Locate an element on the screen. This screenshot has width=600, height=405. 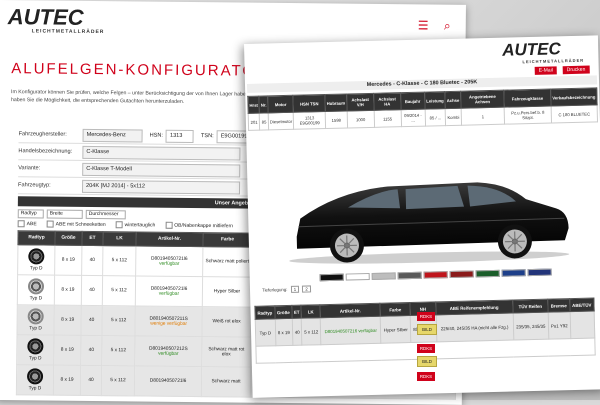
spec-cell: 1598 is located at coordinates (336, 120).